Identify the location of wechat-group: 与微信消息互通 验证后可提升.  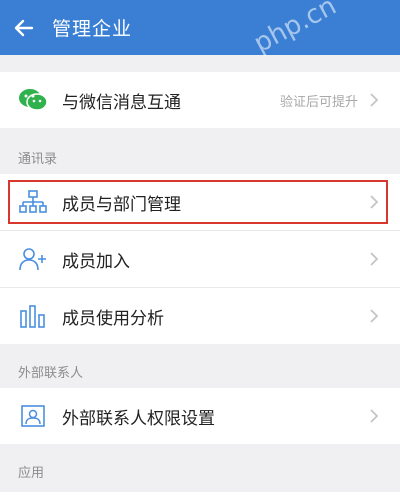
(200, 100).